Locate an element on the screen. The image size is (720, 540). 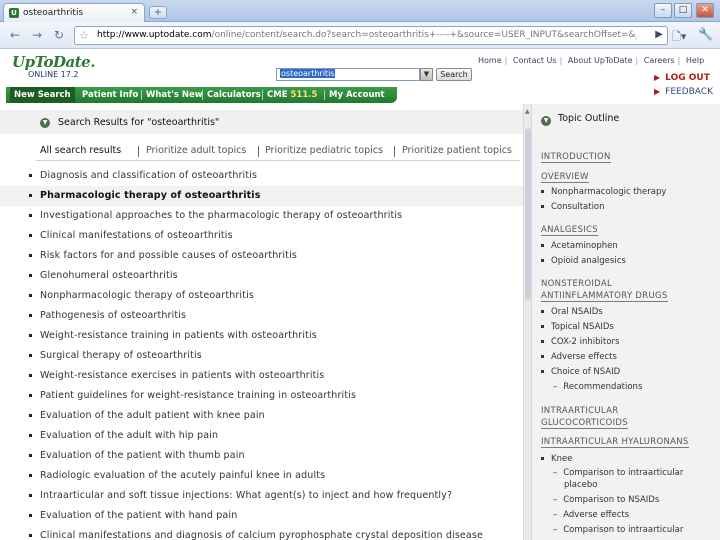
result-row: Pharmacologic therapy of osteoarthritis is located at coordinates (261, 196).